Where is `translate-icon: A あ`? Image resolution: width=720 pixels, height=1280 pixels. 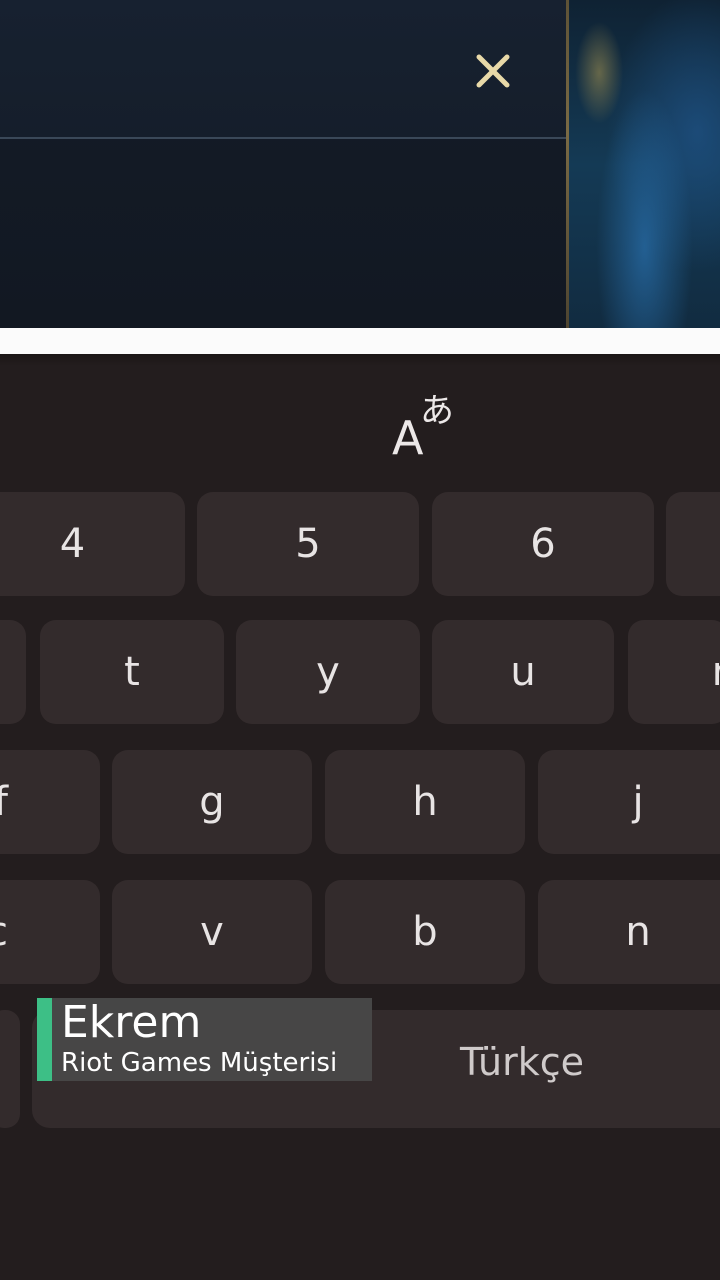
translate-icon: A あ is located at coordinates (427, 424).